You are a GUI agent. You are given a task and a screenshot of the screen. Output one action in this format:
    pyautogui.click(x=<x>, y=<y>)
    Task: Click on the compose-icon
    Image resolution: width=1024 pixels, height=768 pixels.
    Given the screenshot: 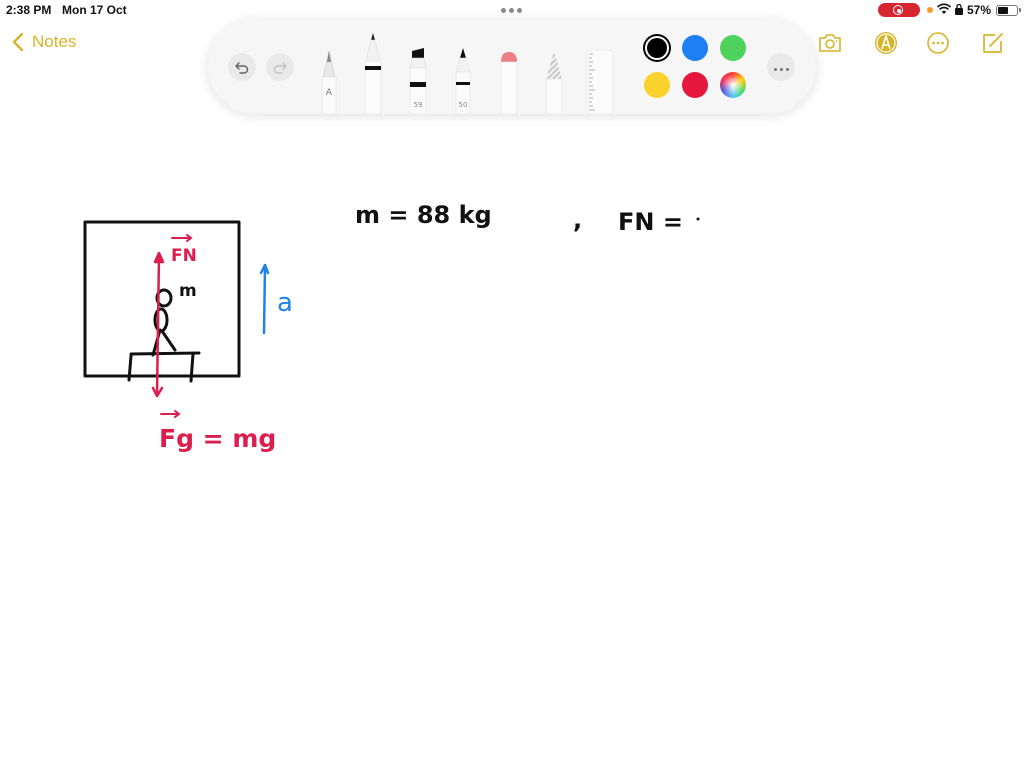 What is the action you would take?
    pyautogui.click(x=993, y=43)
    